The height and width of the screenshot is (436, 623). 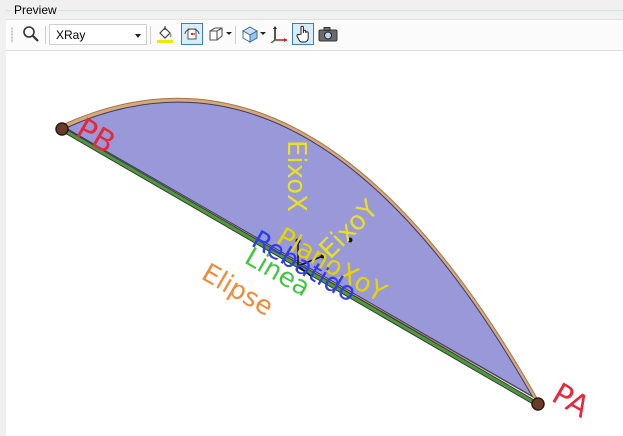 What do you see at coordinates (98, 34) in the screenshot?
I see `display-mode-select: XRay` at bounding box center [98, 34].